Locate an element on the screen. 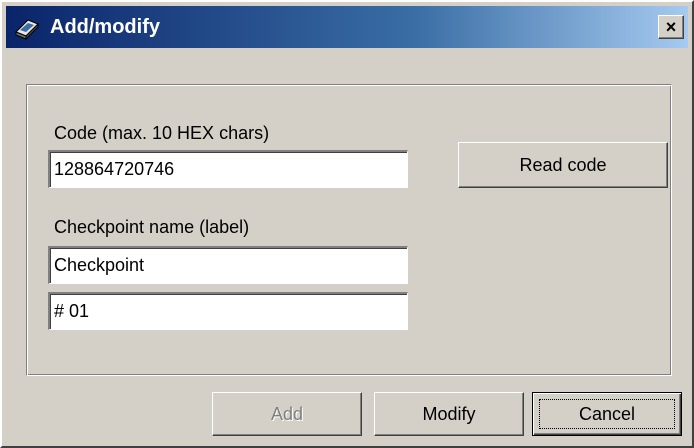 The height and width of the screenshot is (448, 694). code-label: Code (max. 10 HEX chars) is located at coordinates (162, 133).